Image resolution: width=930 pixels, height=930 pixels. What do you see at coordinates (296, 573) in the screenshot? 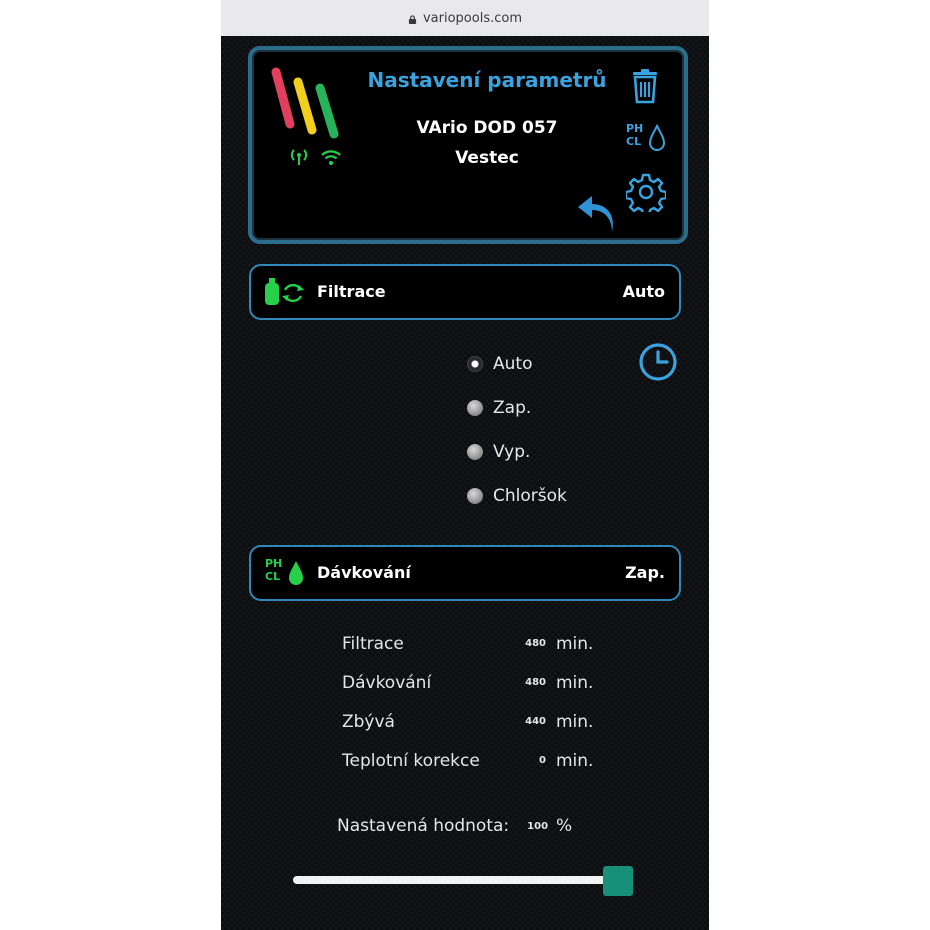
I see `green-drop-icon` at bounding box center [296, 573].